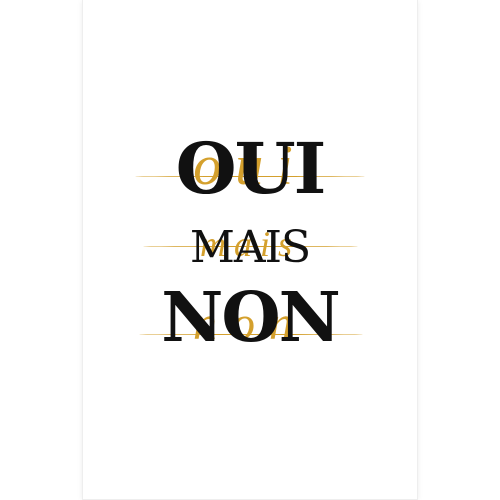 Image resolution: width=500 pixels, height=500 pixels. I want to click on bold-word-mais: MAIS, so click(250, 247).